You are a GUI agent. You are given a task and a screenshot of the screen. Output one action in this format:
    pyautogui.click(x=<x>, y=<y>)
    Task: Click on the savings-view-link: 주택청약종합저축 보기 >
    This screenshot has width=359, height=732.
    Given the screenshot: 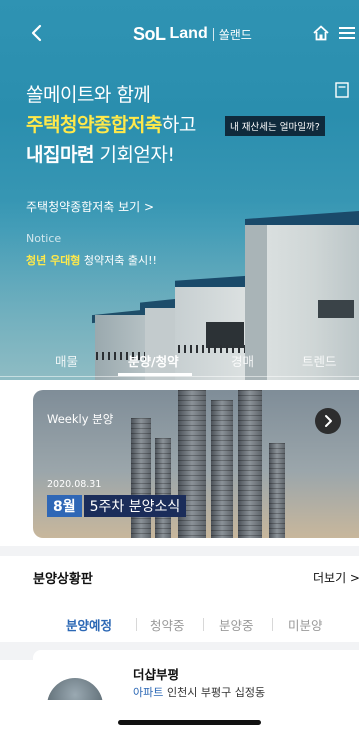 What is the action you would take?
    pyautogui.click(x=90, y=206)
    